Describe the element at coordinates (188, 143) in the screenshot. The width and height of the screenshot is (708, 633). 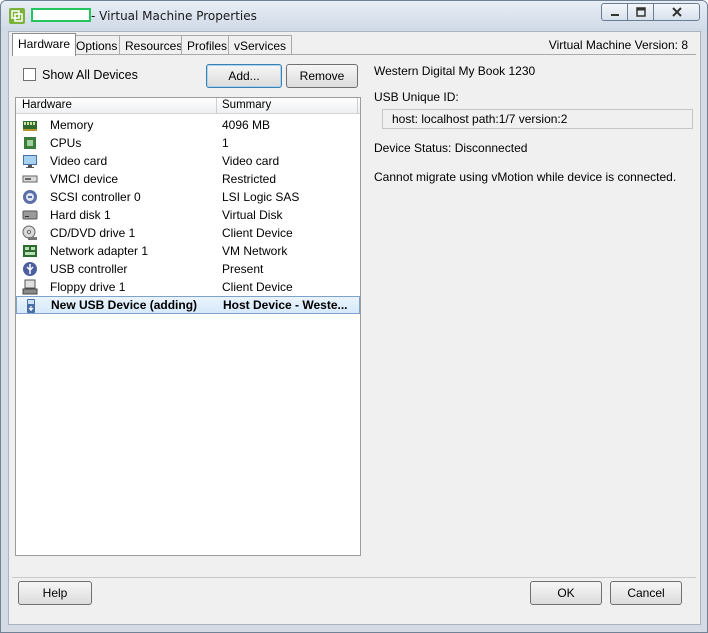
I see `hardware-row-cpus: CPUs 1` at that location.